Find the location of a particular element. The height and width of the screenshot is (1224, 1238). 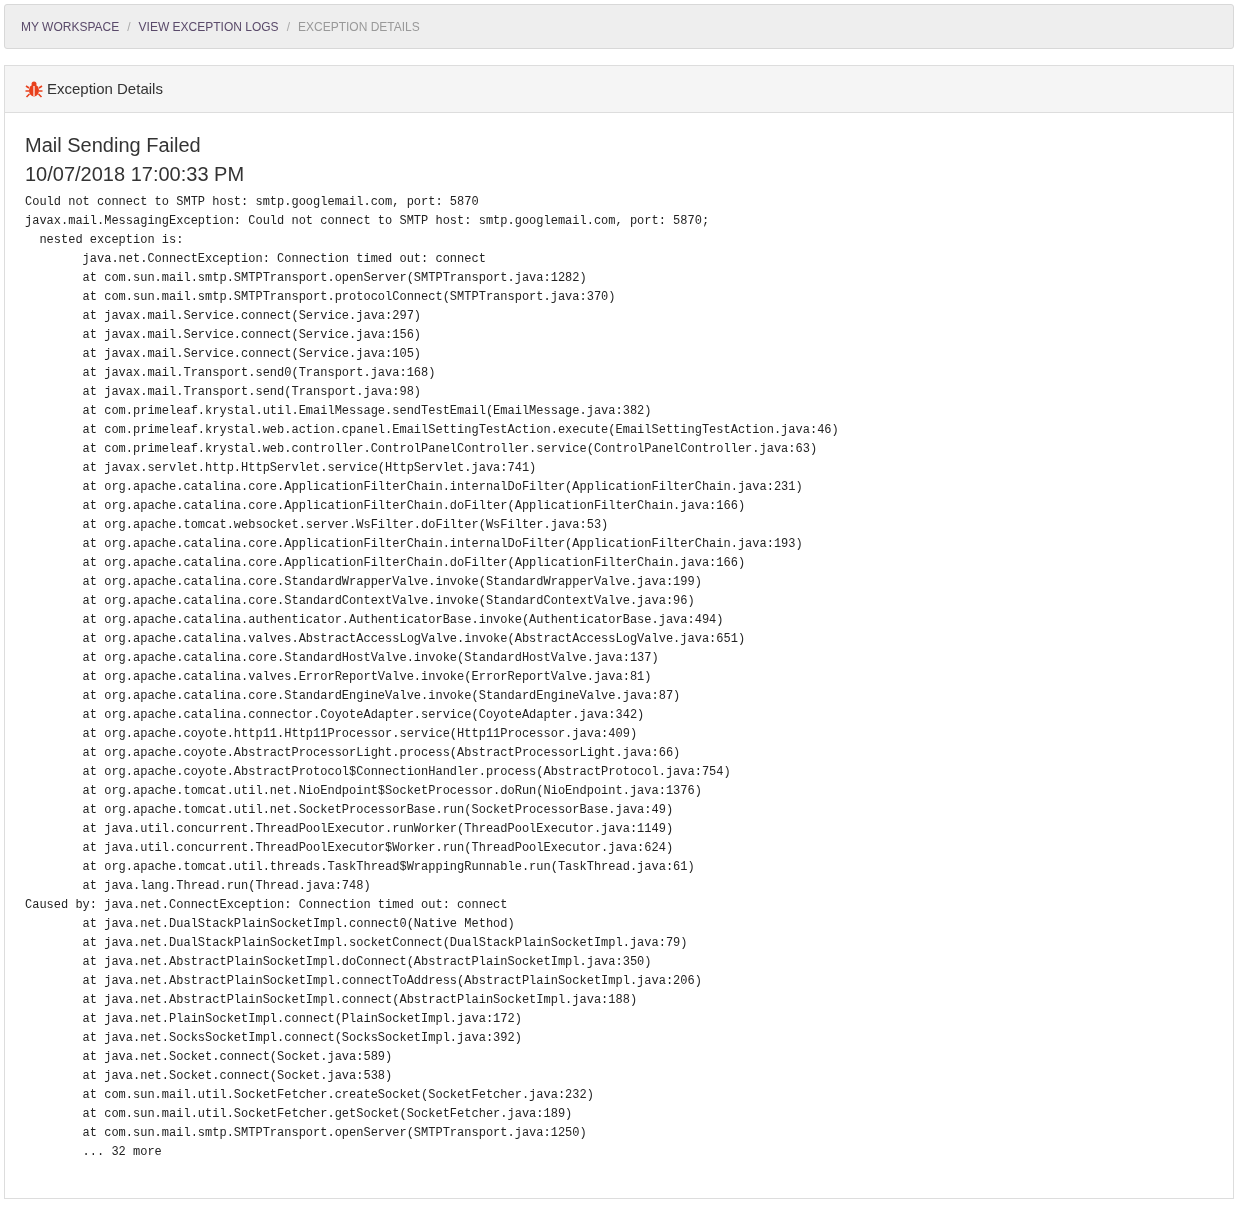

log-line: at org.apache.coyote.http11.Http11Processor.service(Http11Processor.java:409) is located at coordinates (360, 734).